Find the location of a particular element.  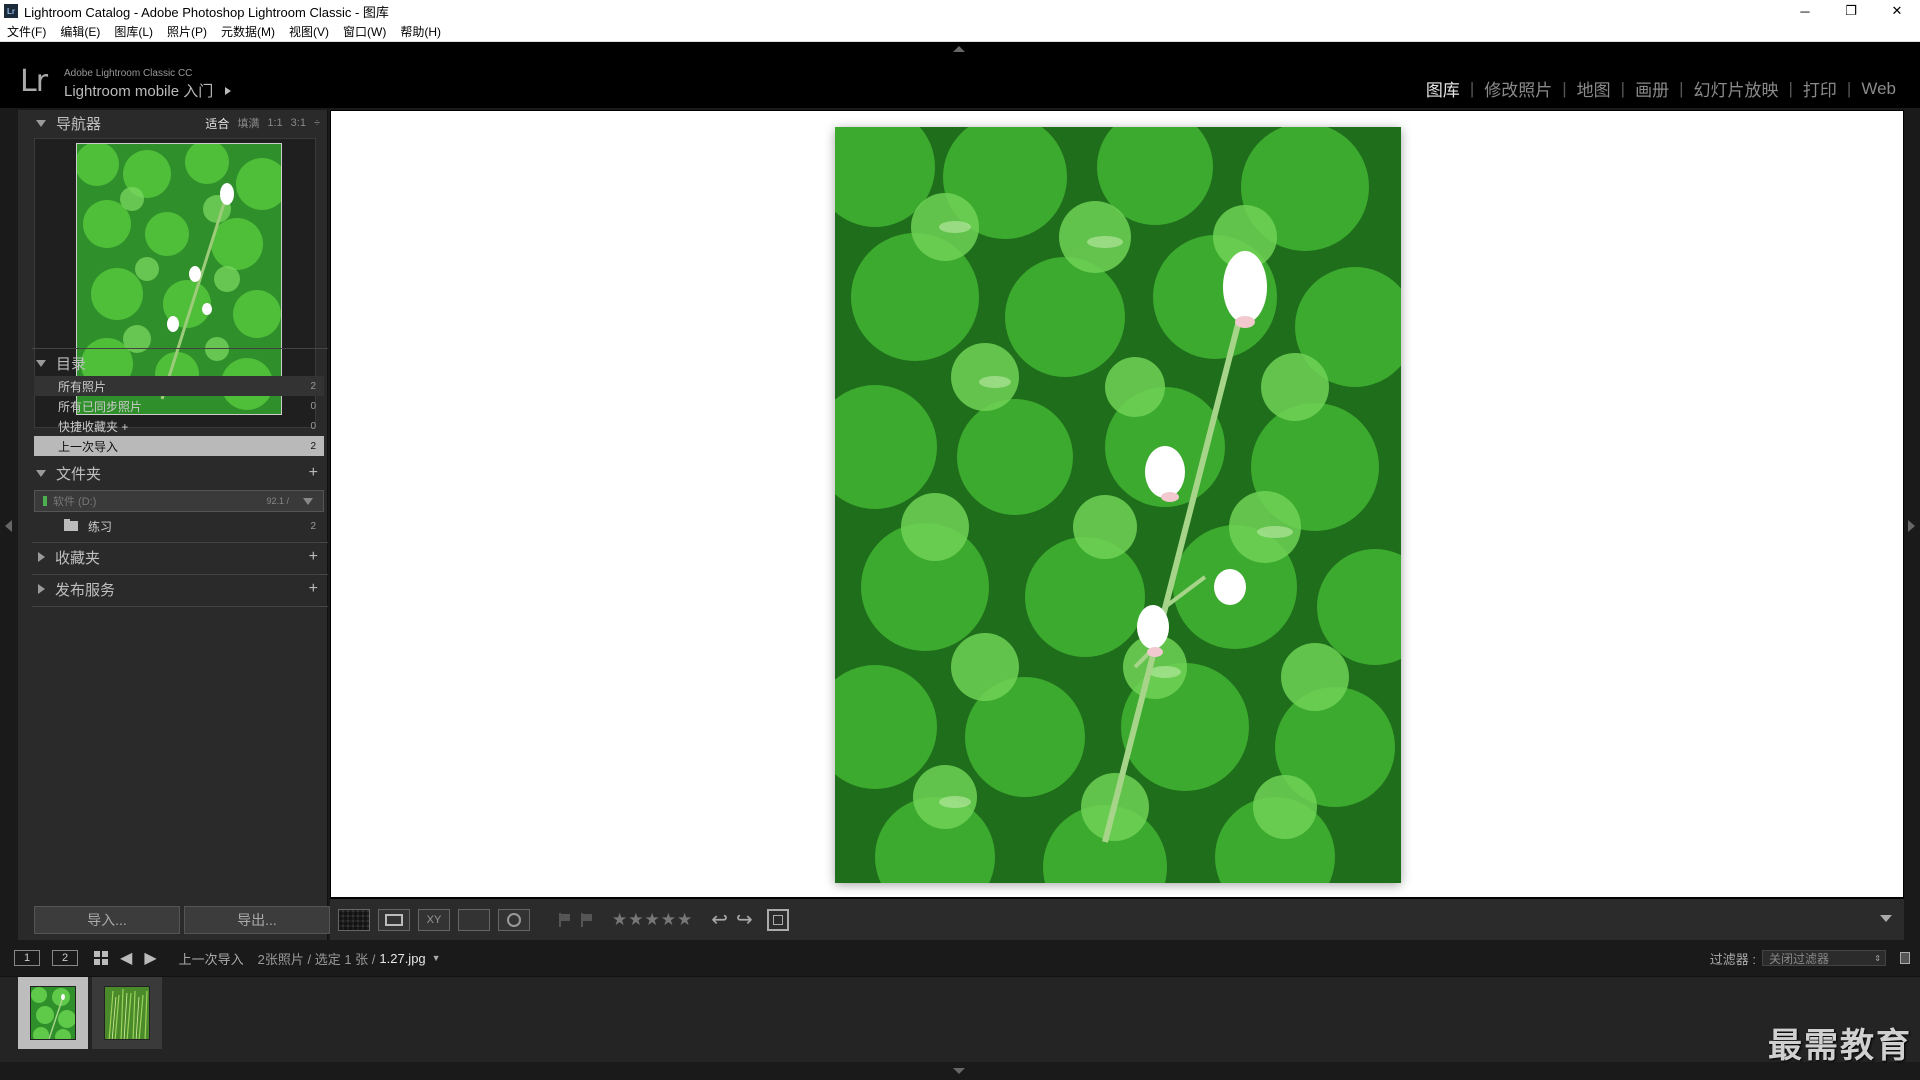

left-panel-edge is located at coordinates (9, 525).